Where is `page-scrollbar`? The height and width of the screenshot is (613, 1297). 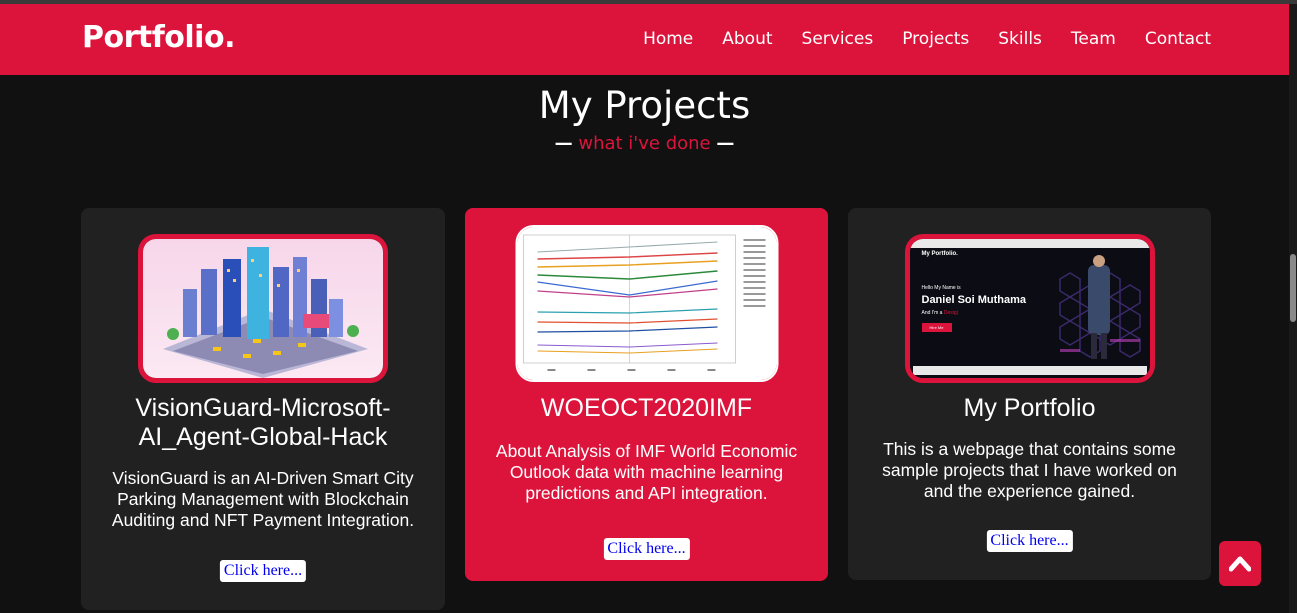
page-scrollbar is located at coordinates (1293, 308).